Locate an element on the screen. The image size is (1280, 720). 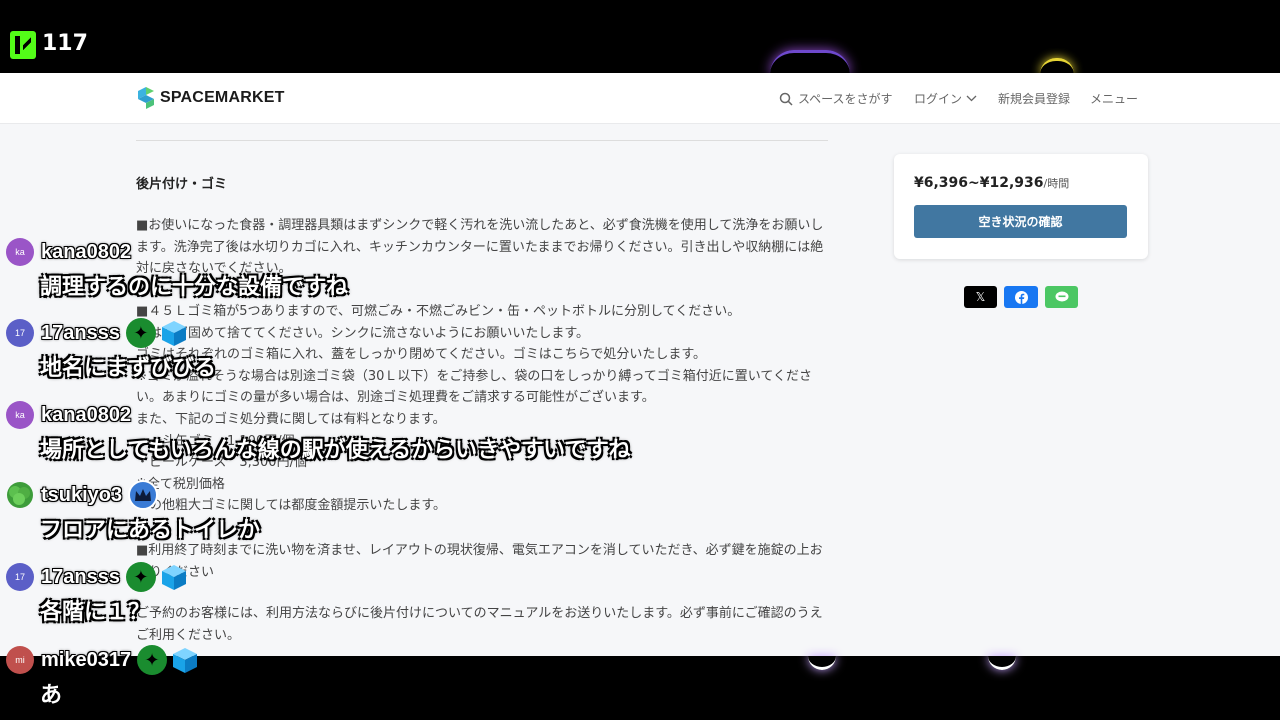
share-line-button is located at coordinates (1061, 297).